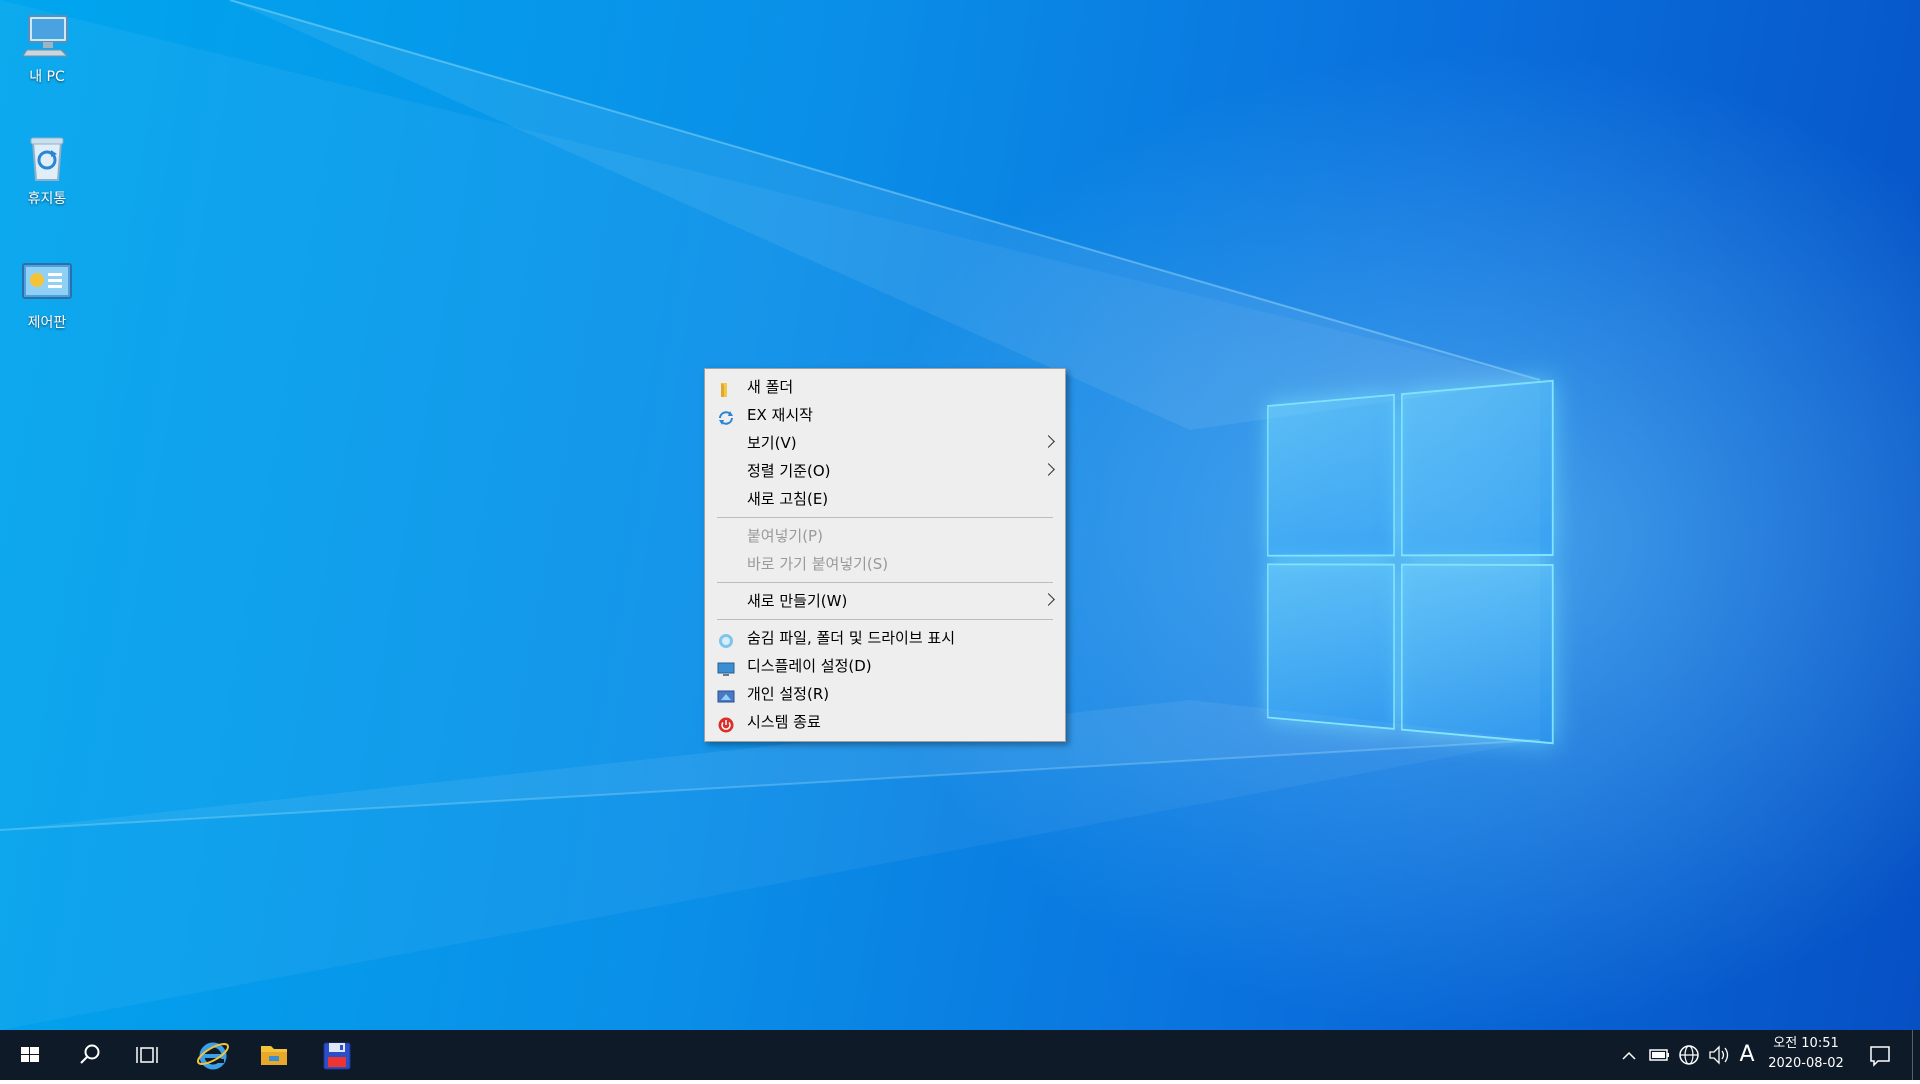 The height and width of the screenshot is (1084, 1920). I want to click on battery-icon, so click(1659, 1055).